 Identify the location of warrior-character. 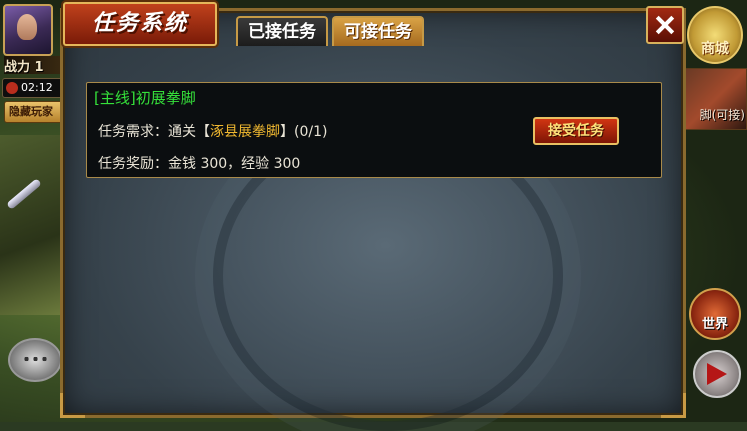
(30, 225).